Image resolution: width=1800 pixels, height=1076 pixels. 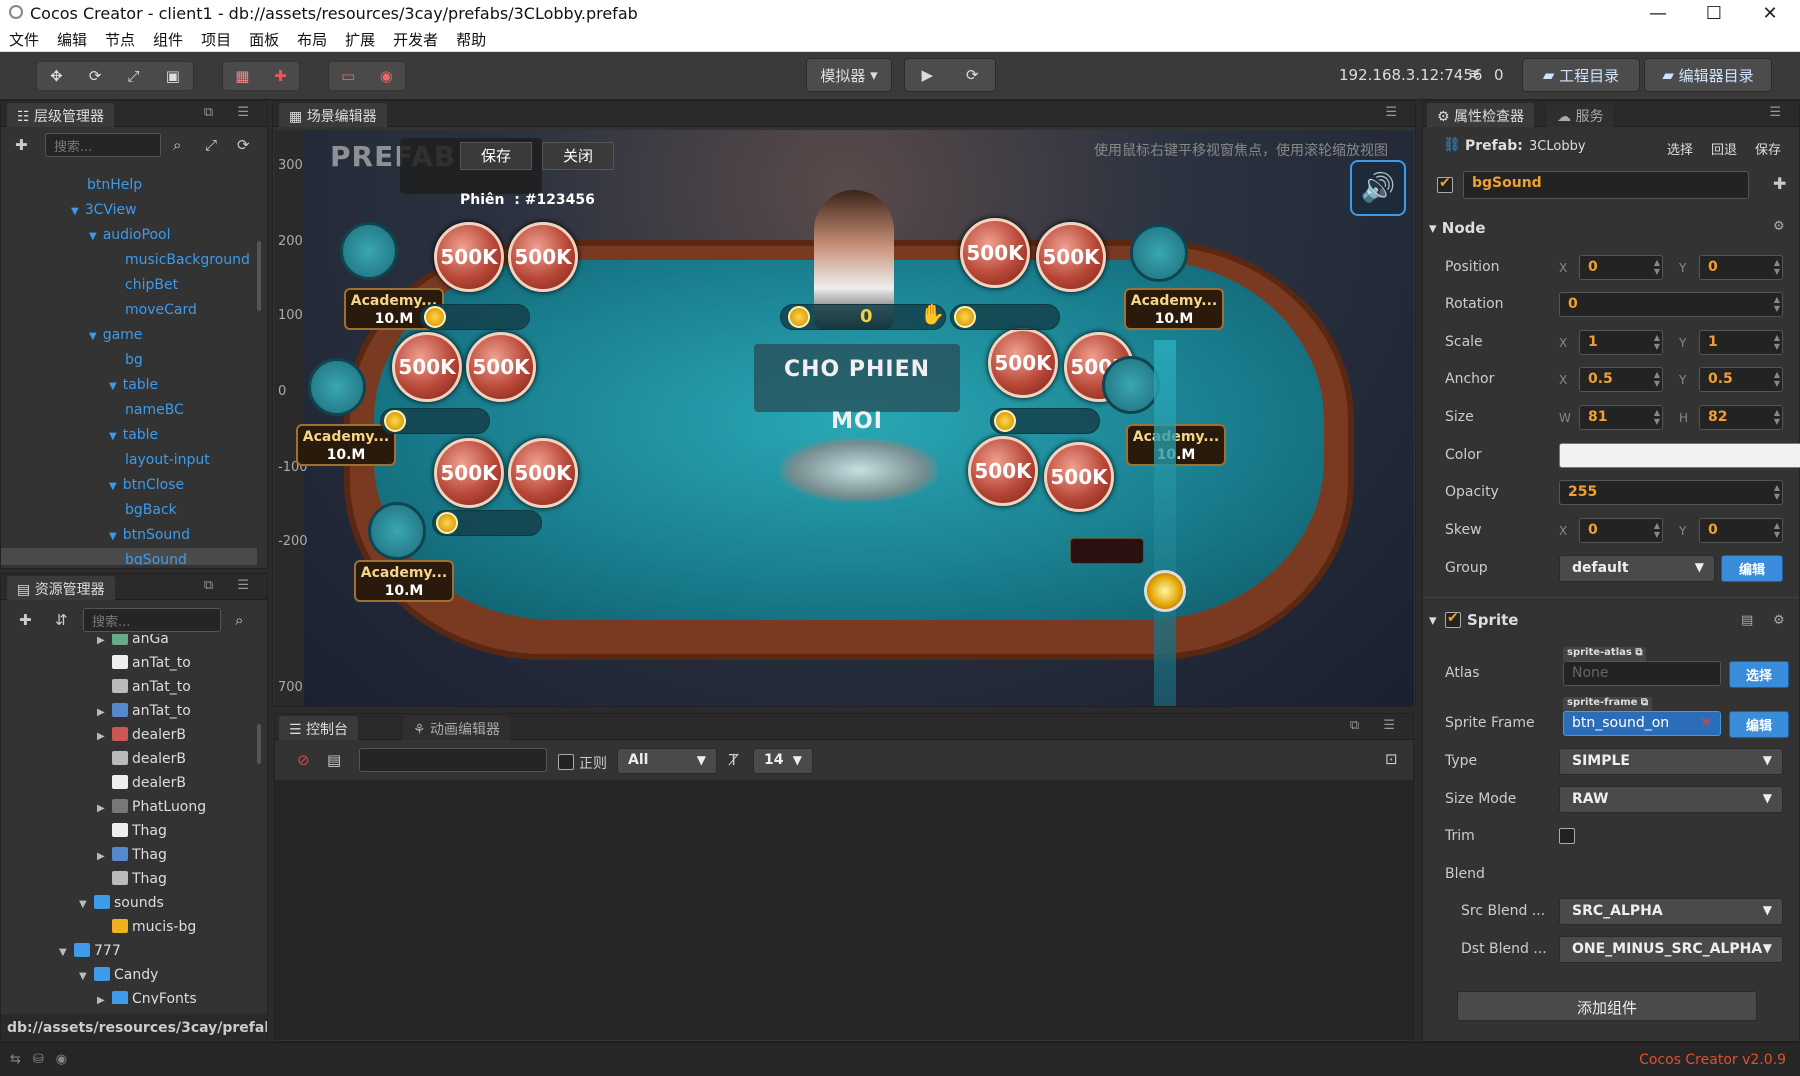 I want to click on tab-inspector: ⚙ 属性检查器, so click(x=1481, y=115).